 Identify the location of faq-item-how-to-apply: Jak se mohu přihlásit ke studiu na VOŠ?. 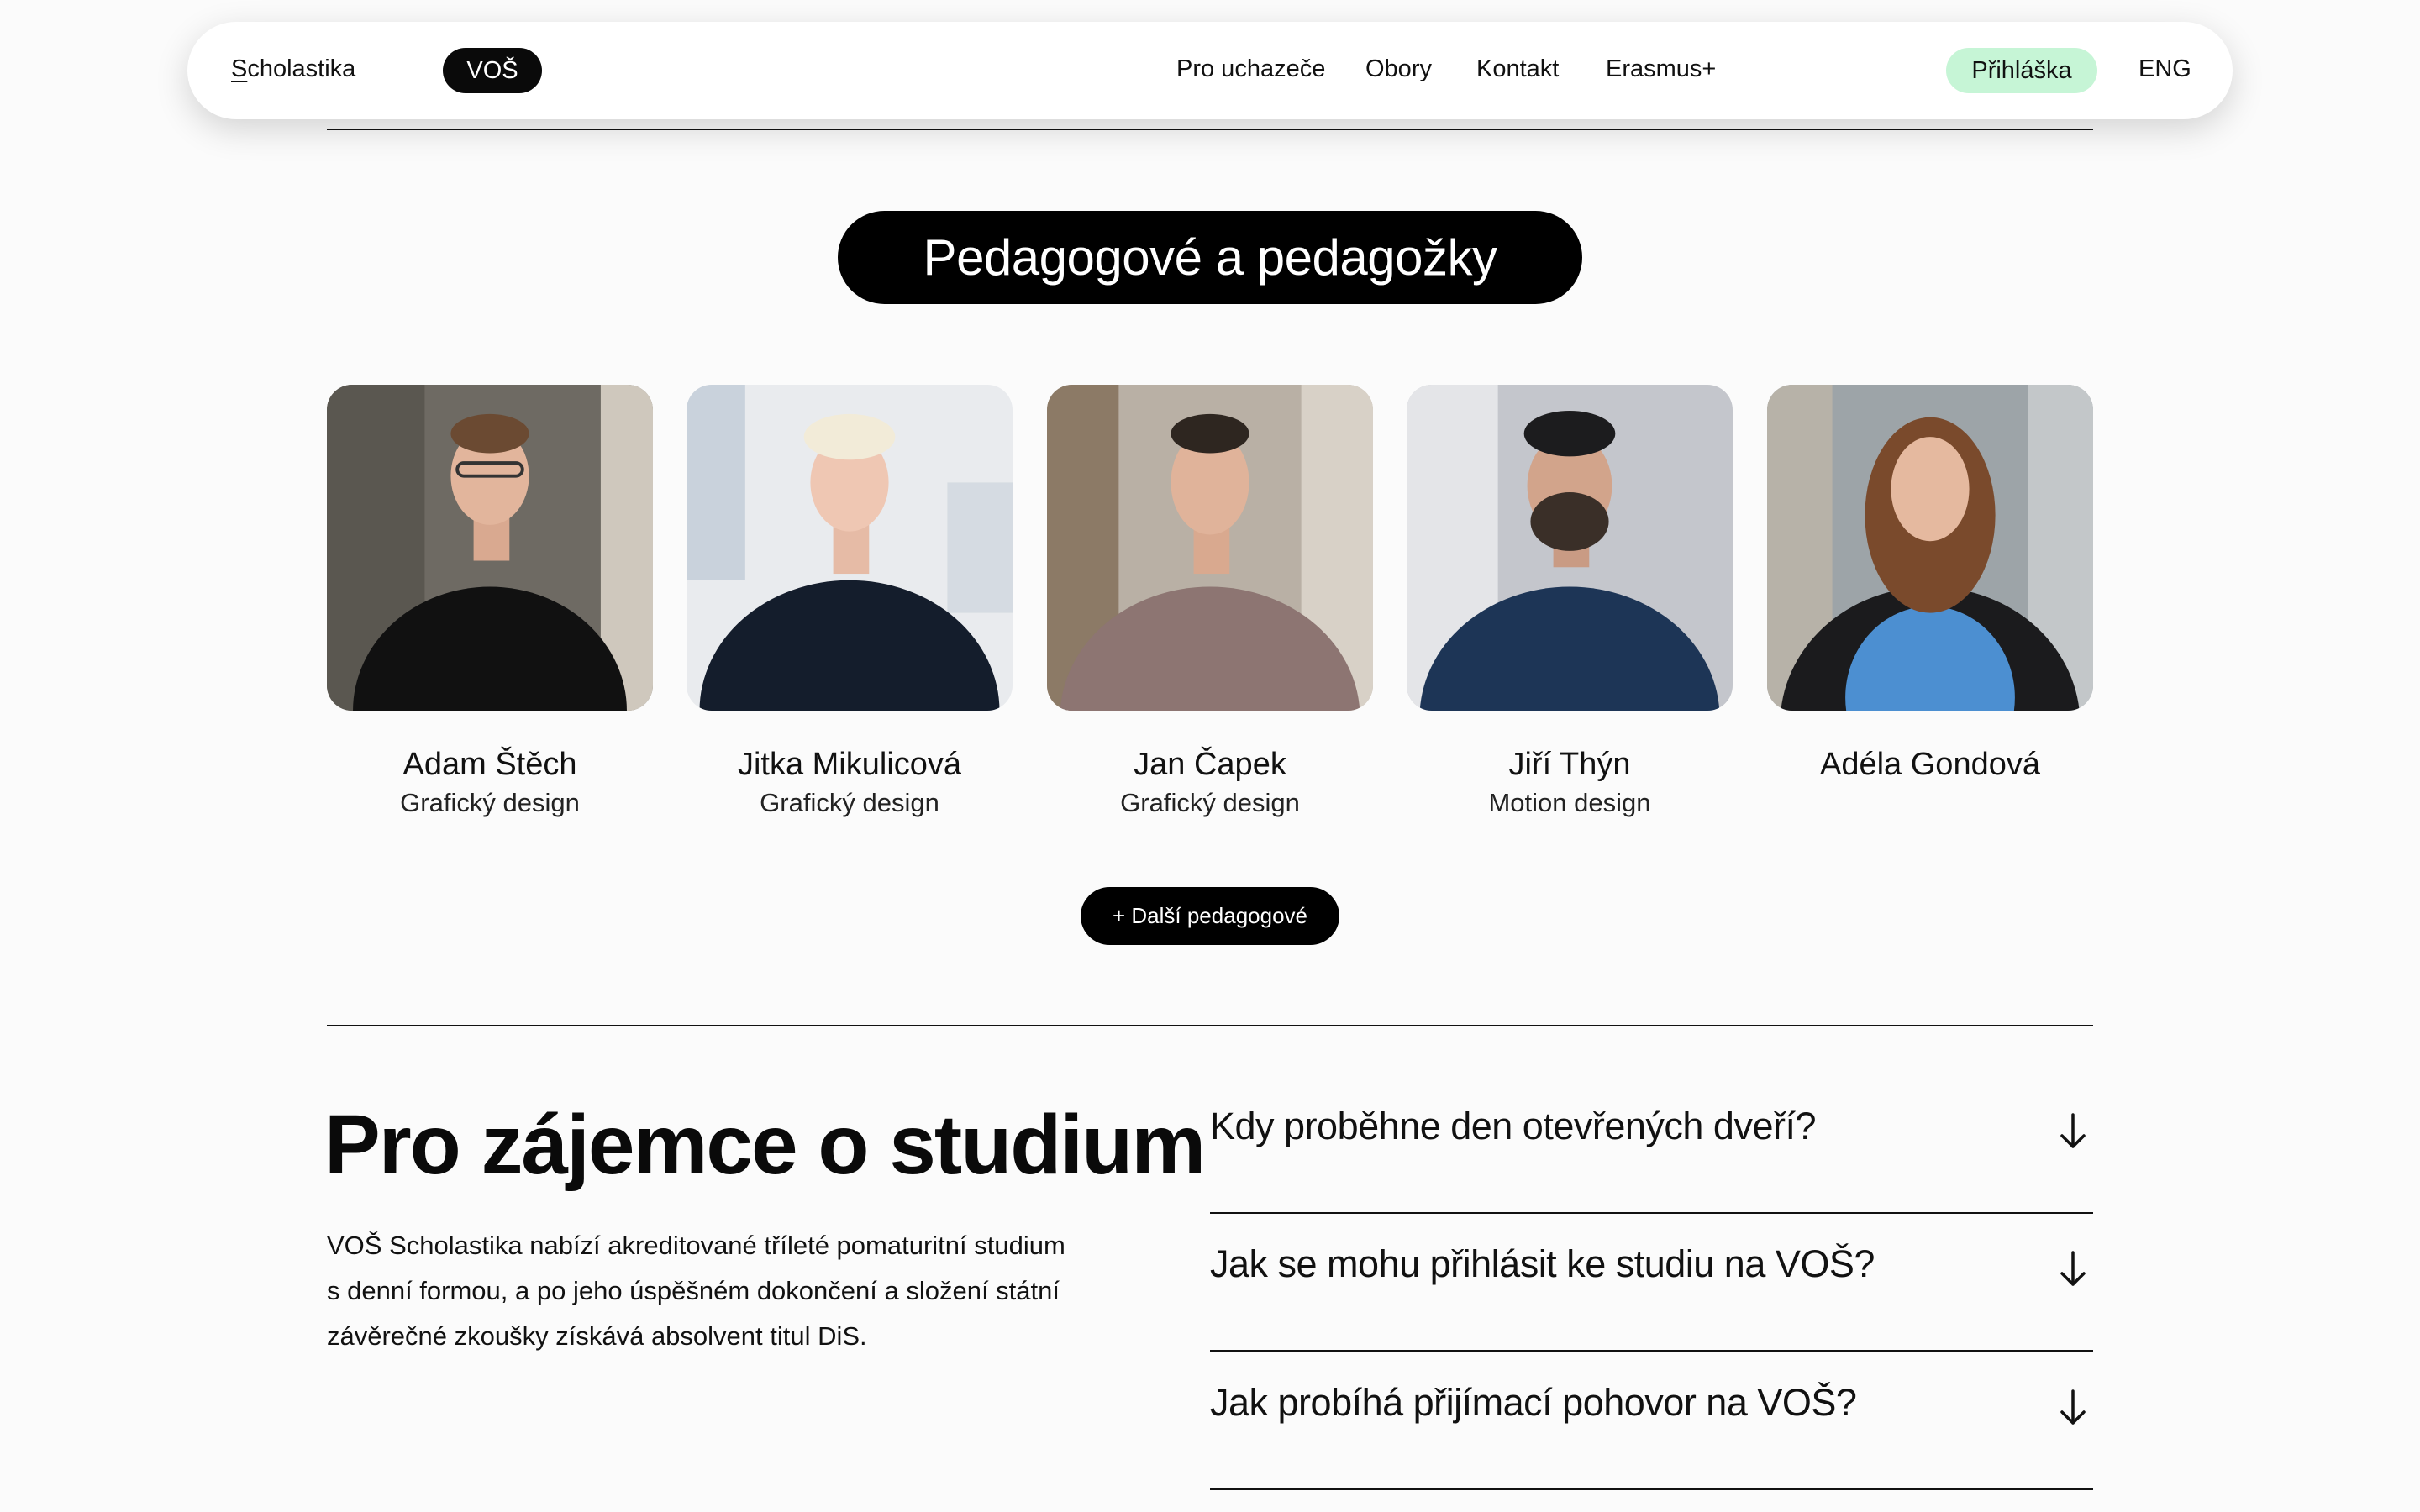
(1651, 1283).